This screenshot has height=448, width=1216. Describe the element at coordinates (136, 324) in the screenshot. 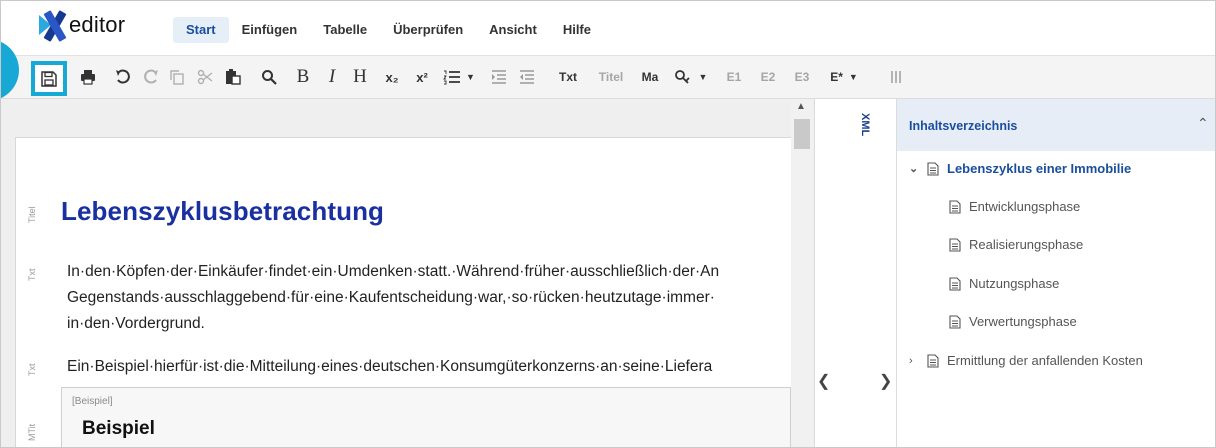

I see `paragraph-line: in·den·Vordergrund.` at that location.